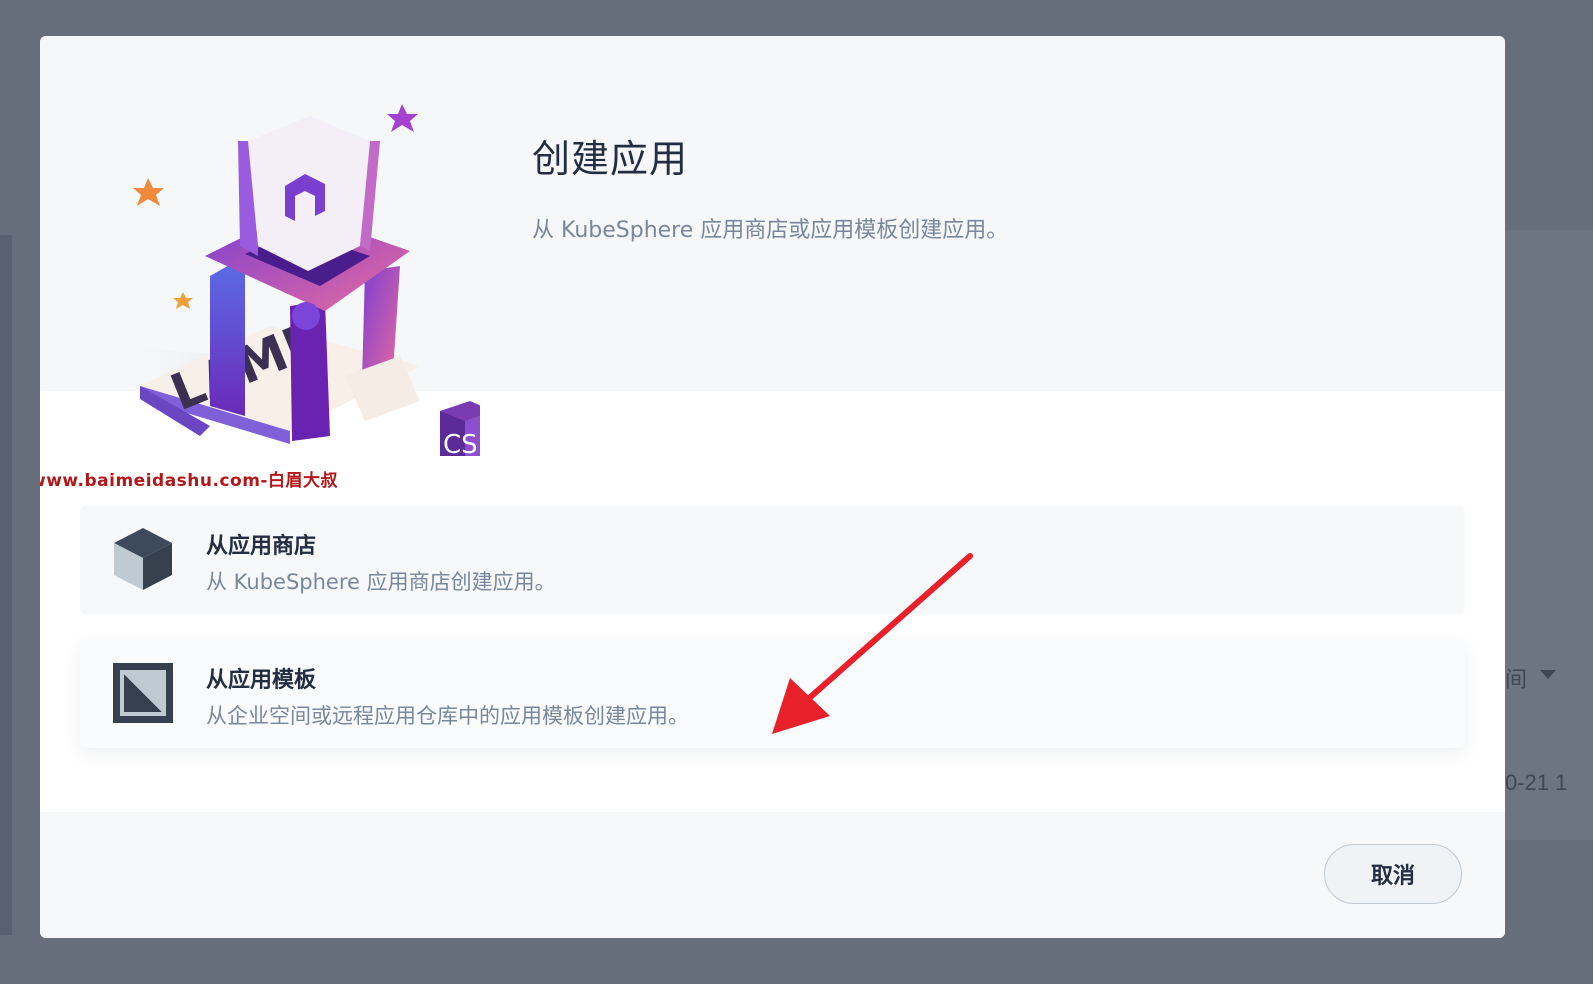 The image size is (1593, 984). Describe the element at coordinates (189, 481) in the screenshot. I see `watermark: www.baimeidashu.com-白眉大叔` at that location.